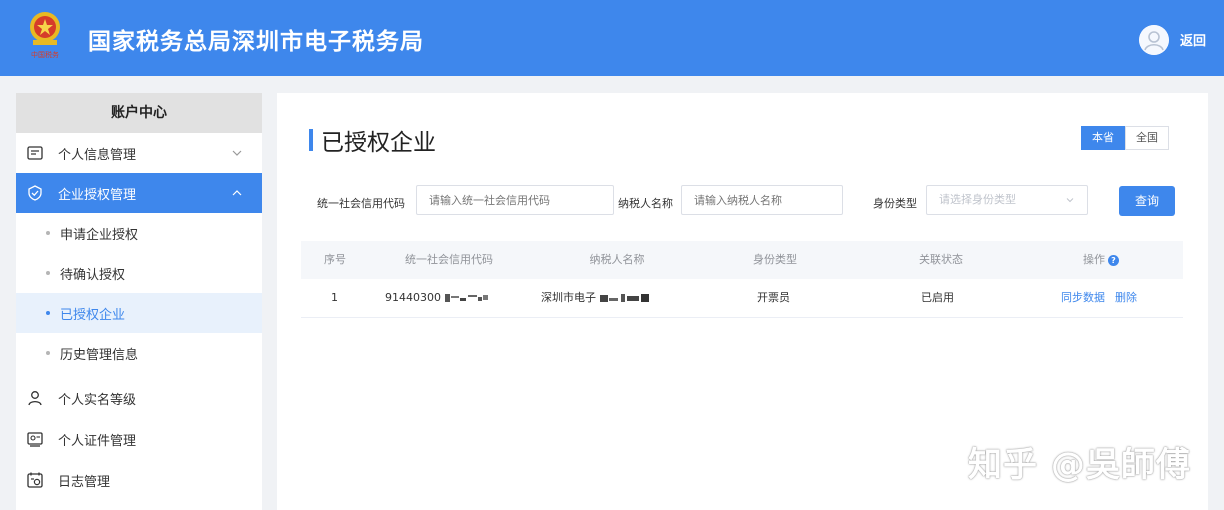 This screenshot has width=1224, height=510. What do you see at coordinates (139, 193) in the screenshot?
I see `sidebar-item-enterprise-auth: 企业授权管理` at bounding box center [139, 193].